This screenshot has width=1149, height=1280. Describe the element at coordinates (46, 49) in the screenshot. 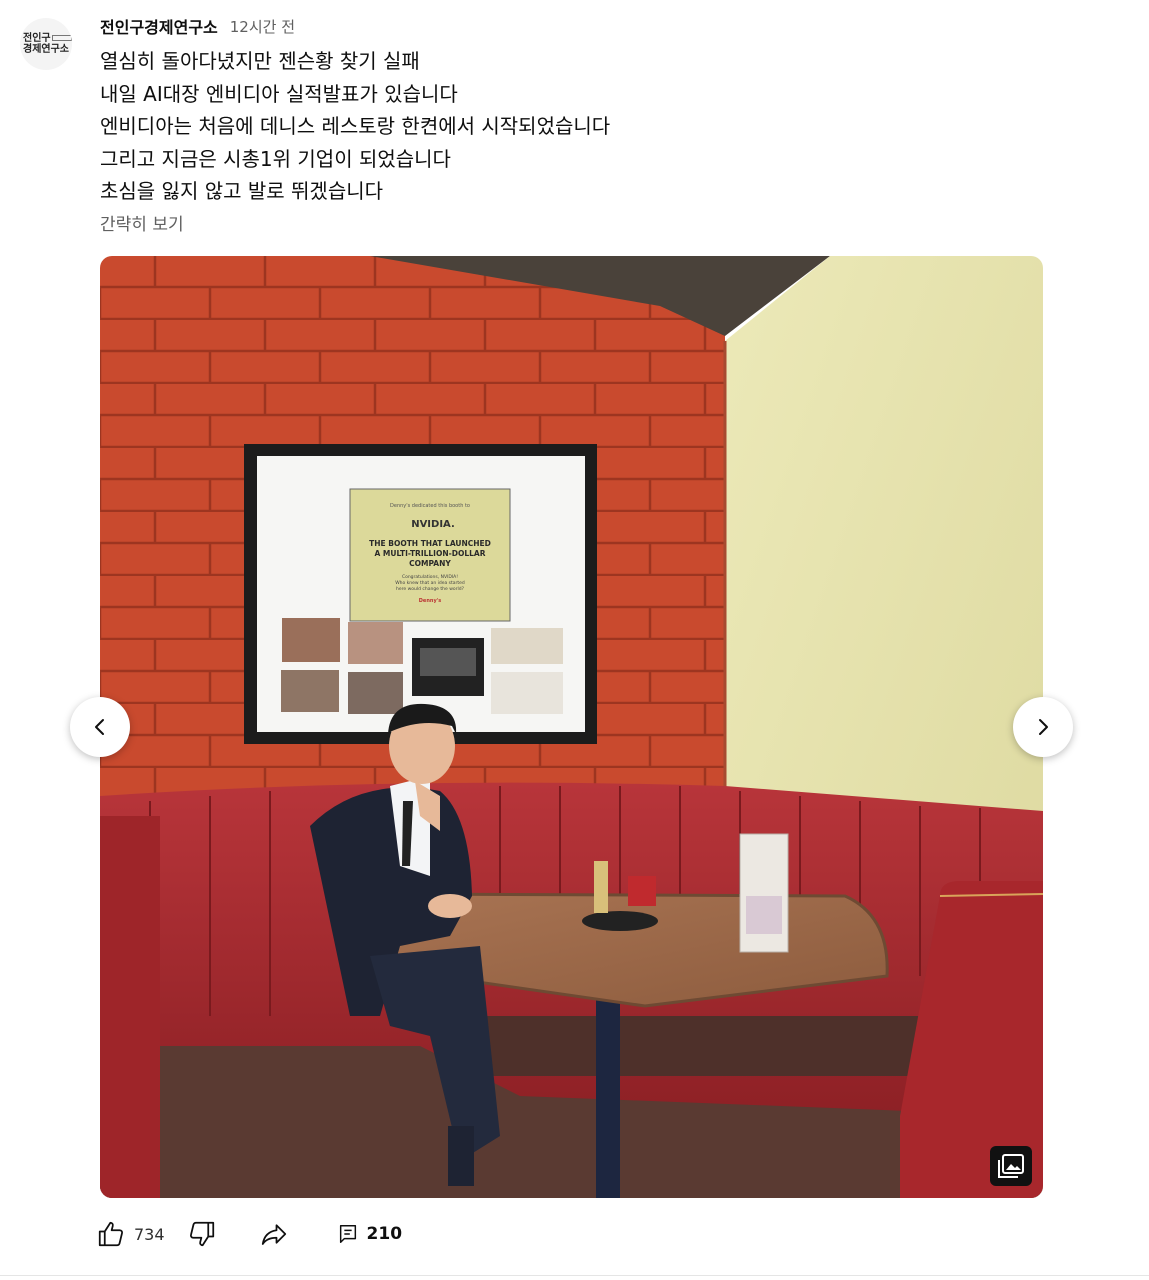

I see `avatar-text-line2: 경제연구소` at that location.